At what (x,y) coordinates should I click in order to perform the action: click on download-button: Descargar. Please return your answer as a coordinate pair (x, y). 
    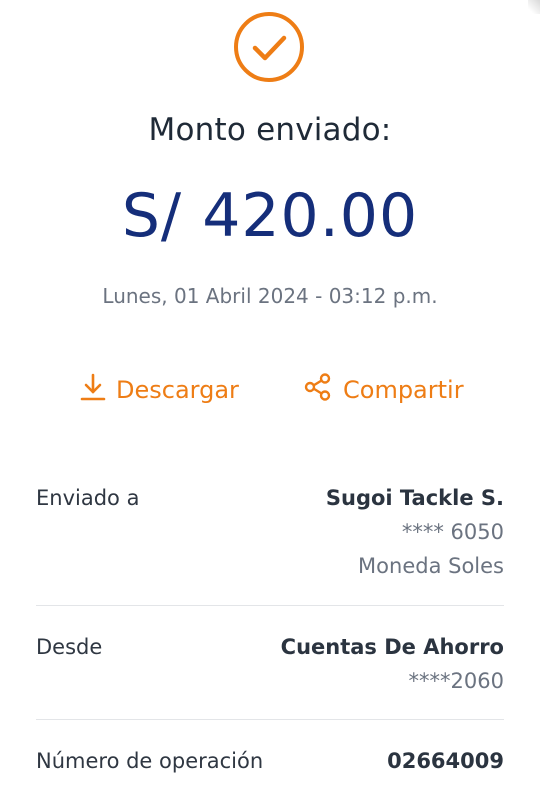
    Looking at the image, I should click on (159, 390).